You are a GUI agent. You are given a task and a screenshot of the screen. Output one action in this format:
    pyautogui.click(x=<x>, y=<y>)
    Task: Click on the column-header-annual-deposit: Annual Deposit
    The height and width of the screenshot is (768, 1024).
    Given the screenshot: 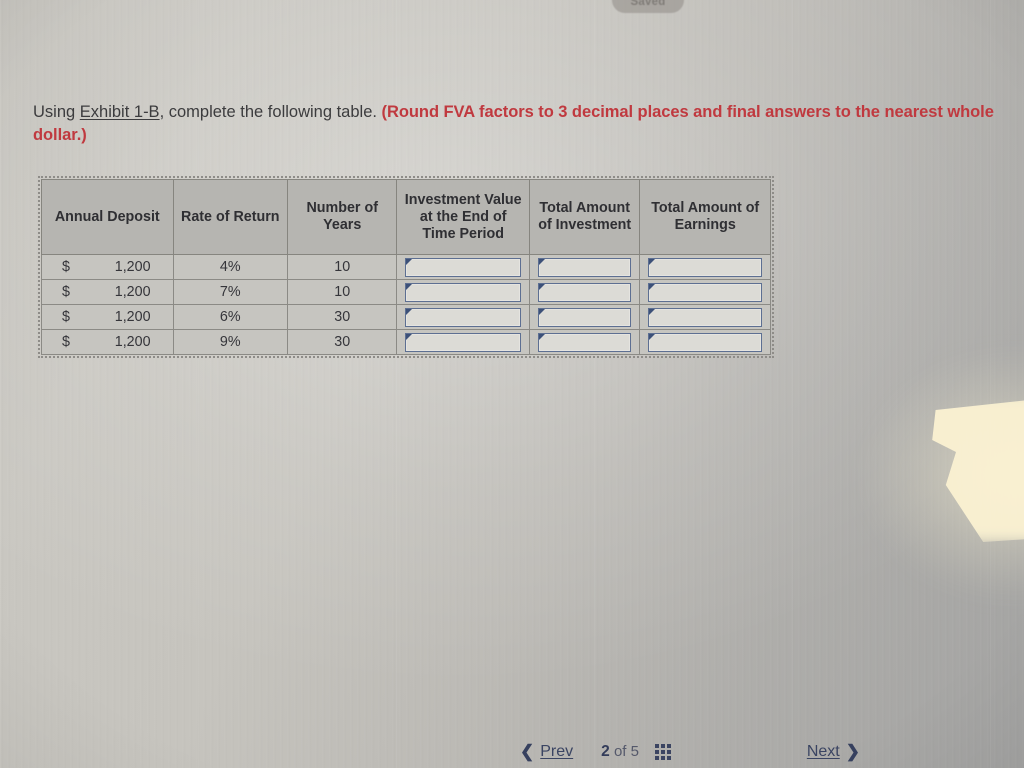 What is the action you would take?
    pyautogui.click(x=107, y=217)
    